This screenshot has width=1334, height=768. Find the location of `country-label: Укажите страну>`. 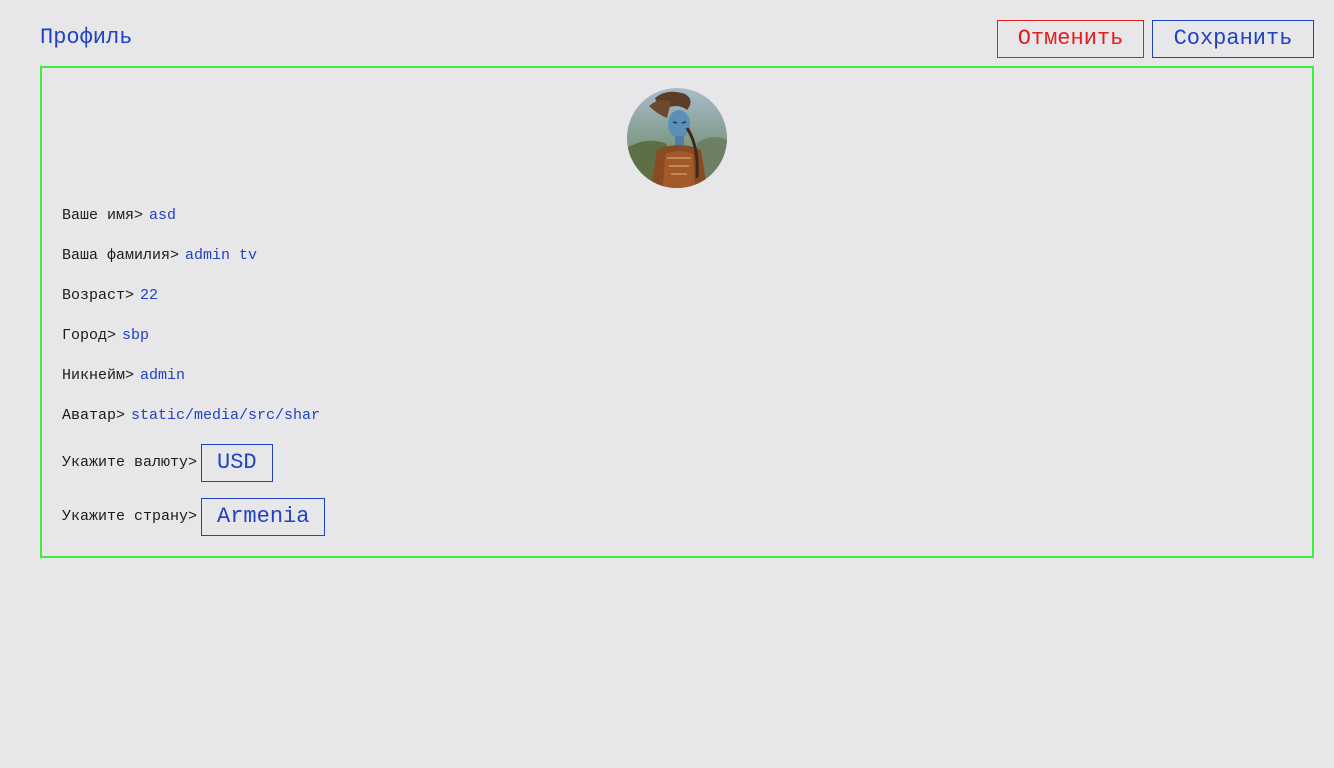

country-label: Укажите страну> is located at coordinates (130, 516).